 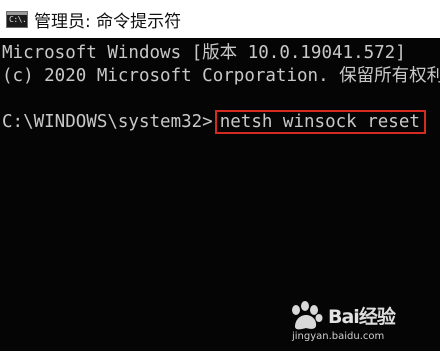 I want to click on console-line-version: Microsoft Windows [版本 10.0.19041.572], so click(x=204, y=53).